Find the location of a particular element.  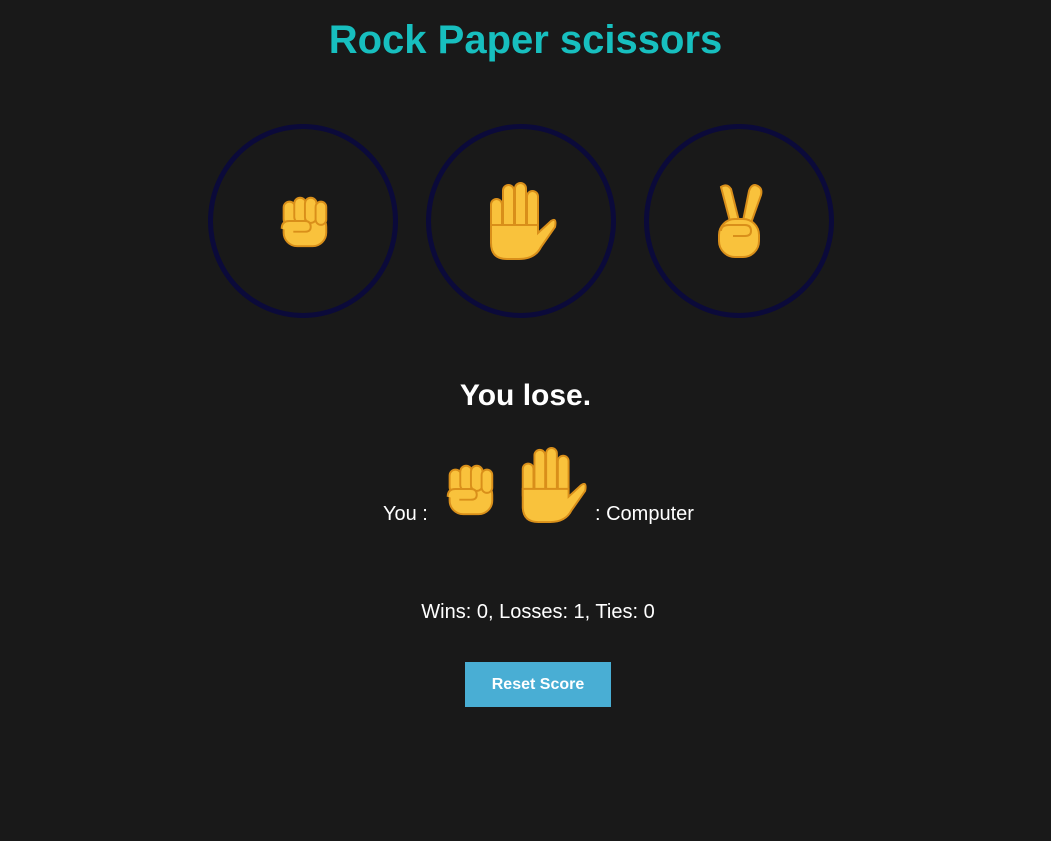

scissors-button is located at coordinates (739, 221).